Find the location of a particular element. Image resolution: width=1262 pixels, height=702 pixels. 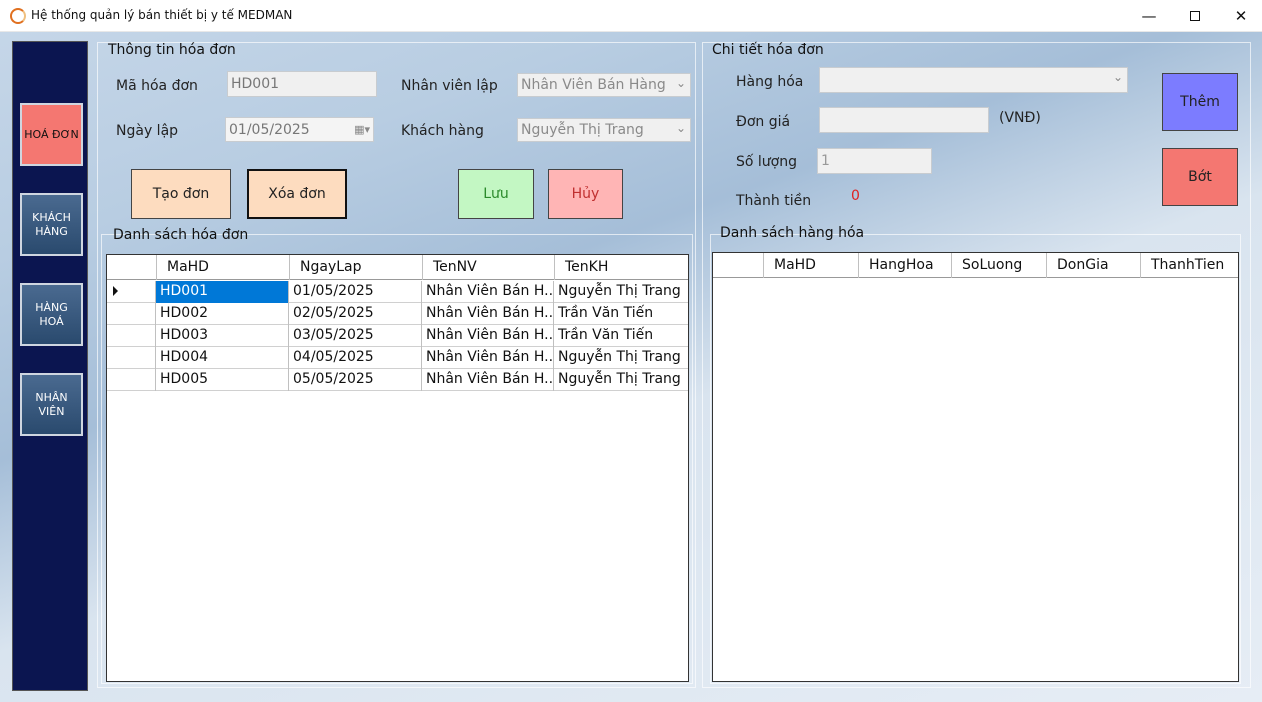

so-luong-field: 1 is located at coordinates (874, 161).